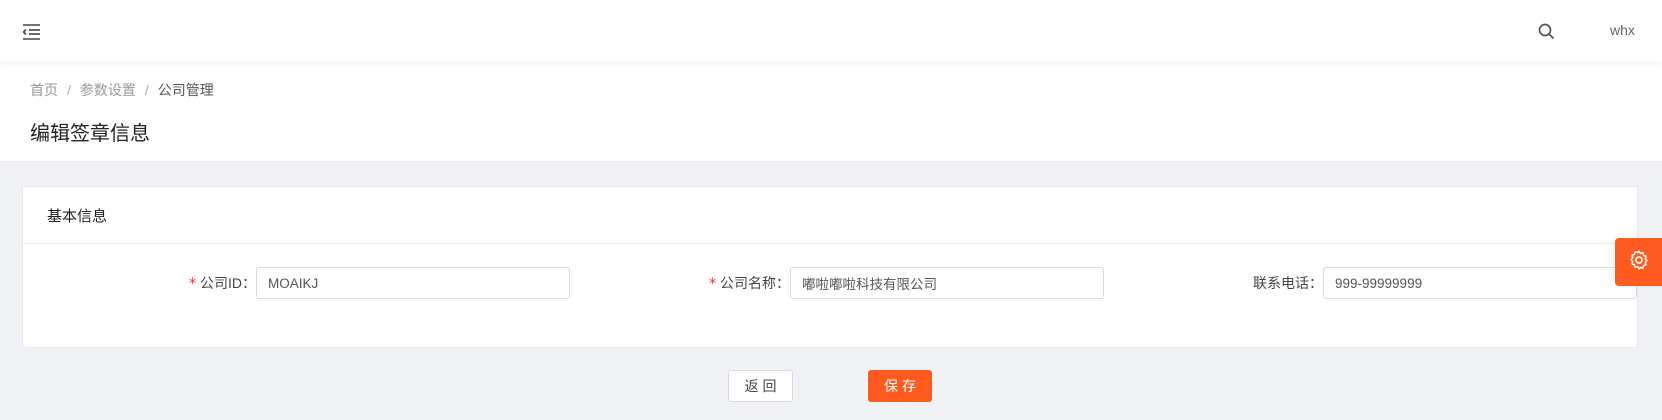 The width and height of the screenshot is (1662, 420). I want to click on breadcrumb: 首页 / 参数设置 / 公司管理, so click(122, 90).